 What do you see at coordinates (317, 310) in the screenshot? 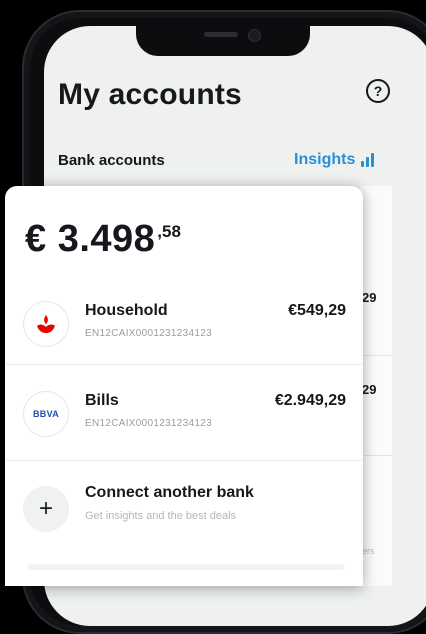
I see `account-amount: €549,29` at bounding box center [317, 310].